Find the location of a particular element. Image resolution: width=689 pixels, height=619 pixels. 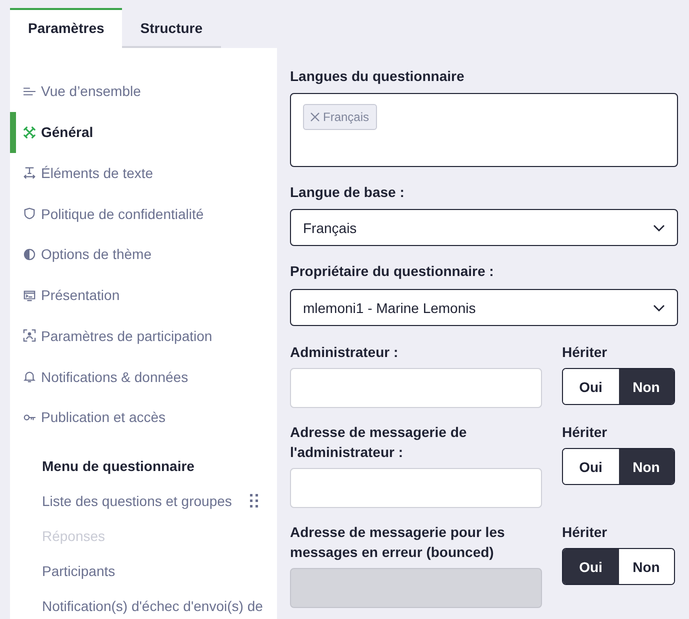

sidebar-item: Éléments de texte is located at coordinates (143, 173).